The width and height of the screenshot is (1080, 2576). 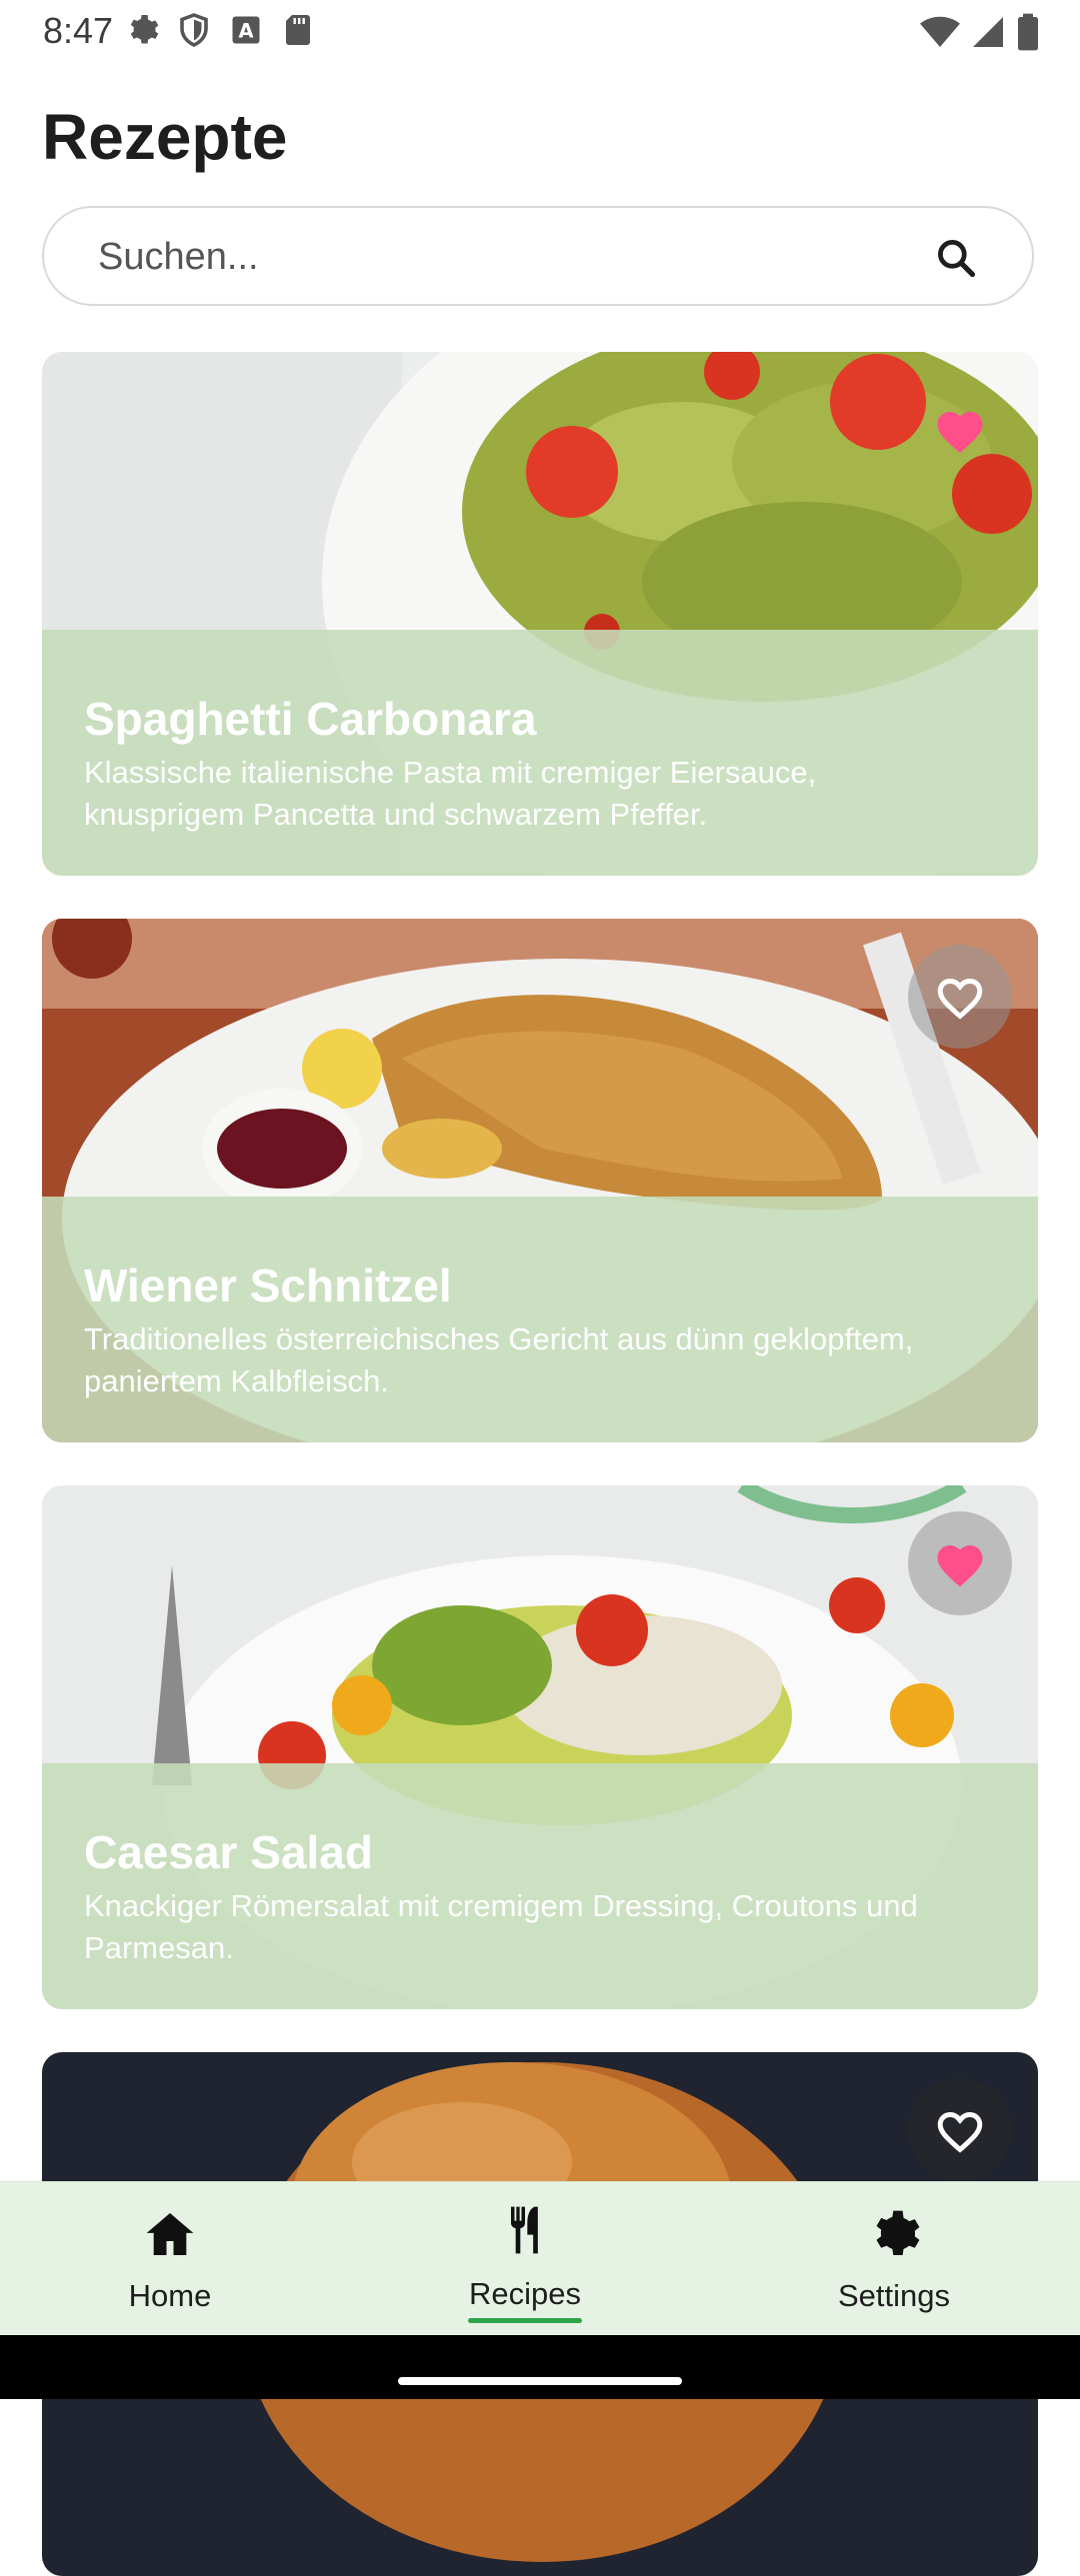 I want to click on fork-knife-icon, so click(x=524, y=2230).